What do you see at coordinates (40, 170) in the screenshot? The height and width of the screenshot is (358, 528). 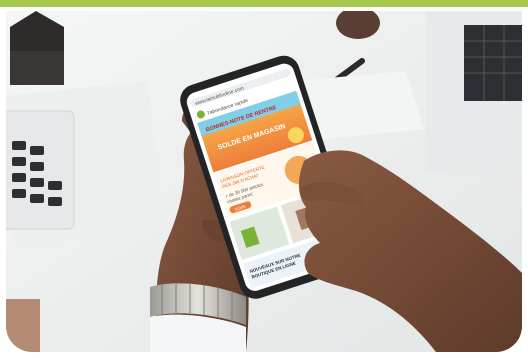 I see `keyboard-icon` at bounding box center [40, 170].